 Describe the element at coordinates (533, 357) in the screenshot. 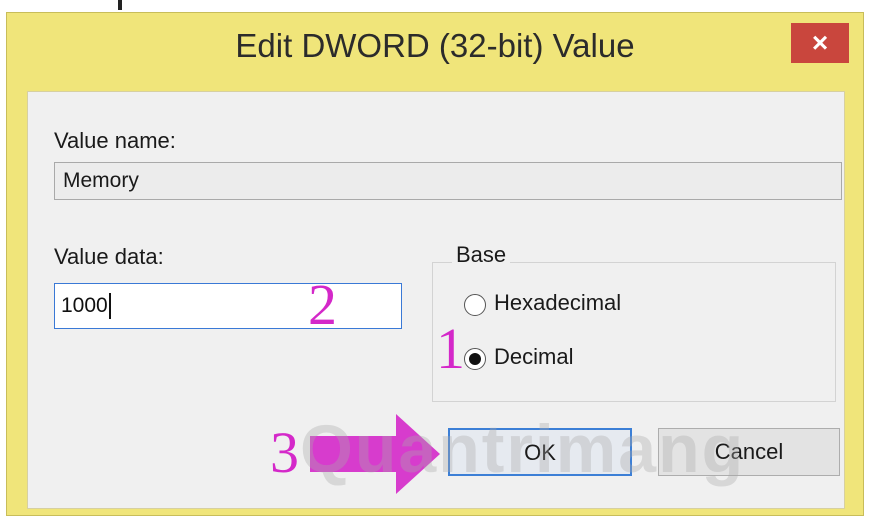

I see `decimal-label: Decimal` at that location.